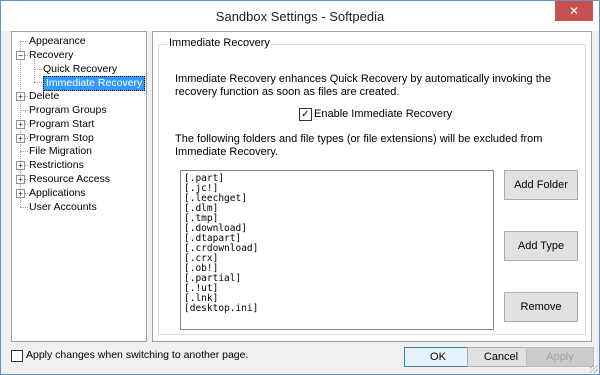  I want to click on checkbox-box: ✓, so click(305, 114).